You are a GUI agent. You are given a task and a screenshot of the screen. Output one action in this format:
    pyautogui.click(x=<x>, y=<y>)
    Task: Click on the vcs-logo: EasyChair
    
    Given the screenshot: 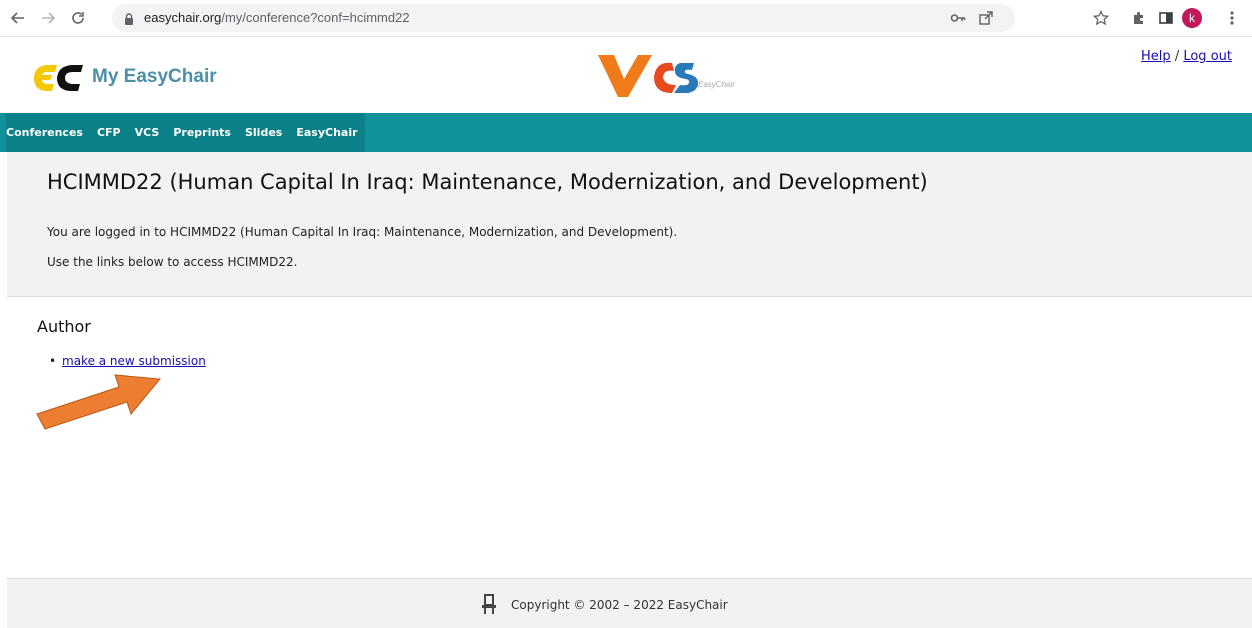 What is the action you would take?
    pyautogui.click(x=679, y=79)
    